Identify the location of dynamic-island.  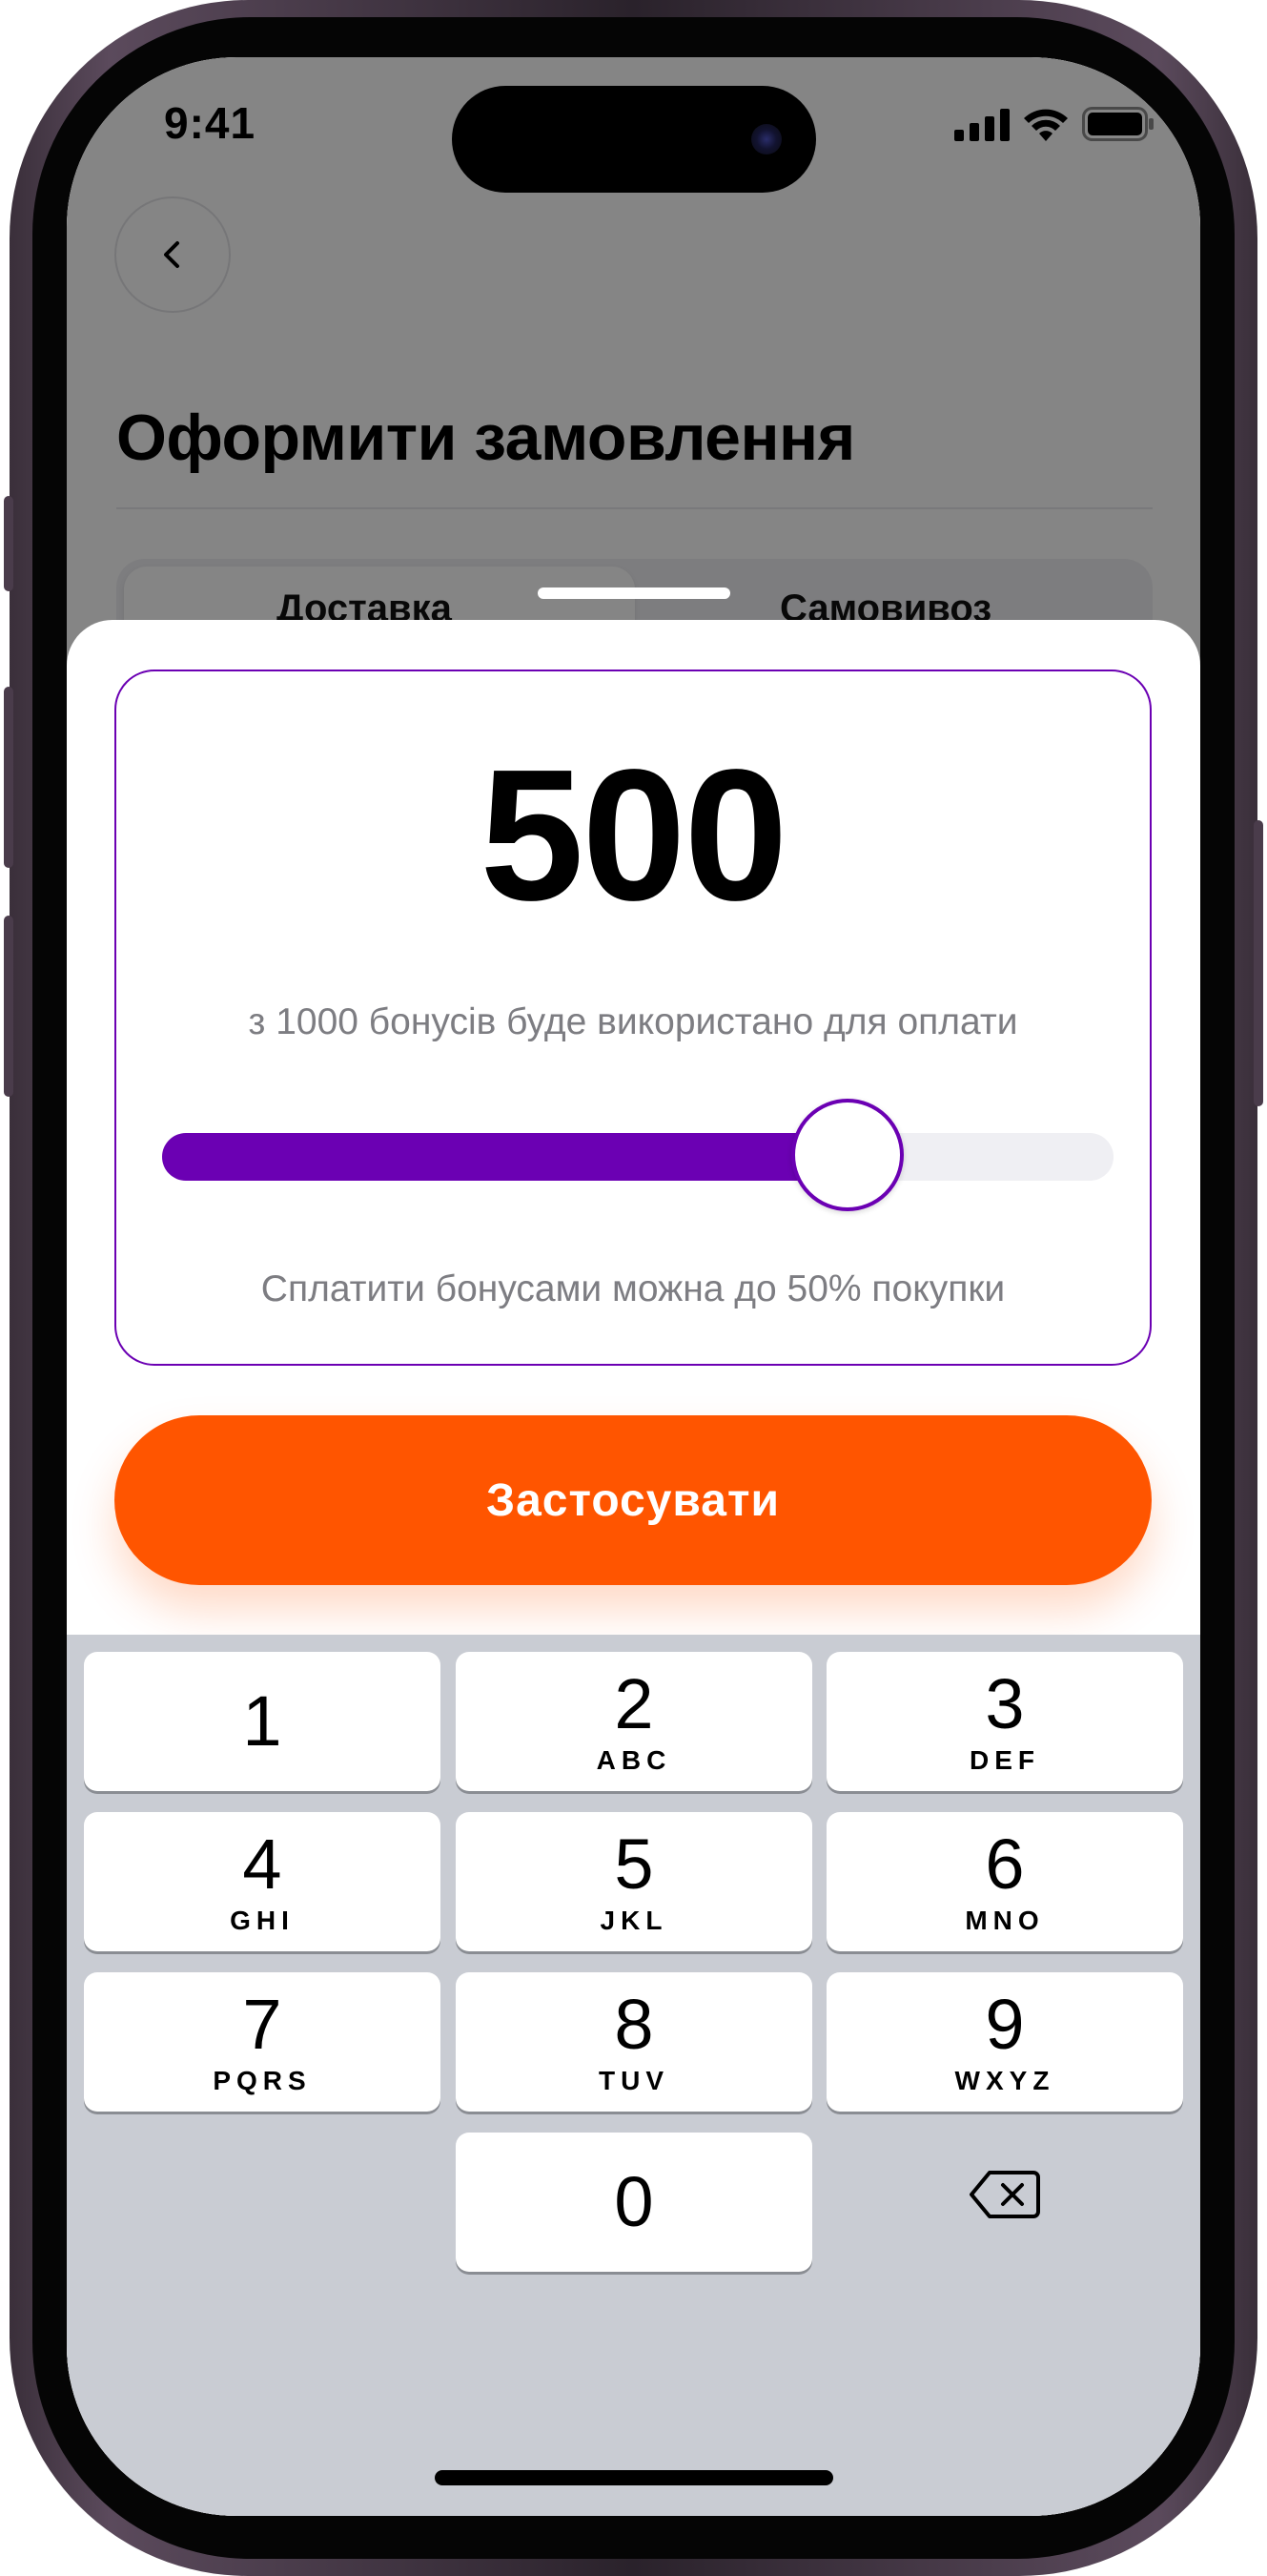
(634, 139).